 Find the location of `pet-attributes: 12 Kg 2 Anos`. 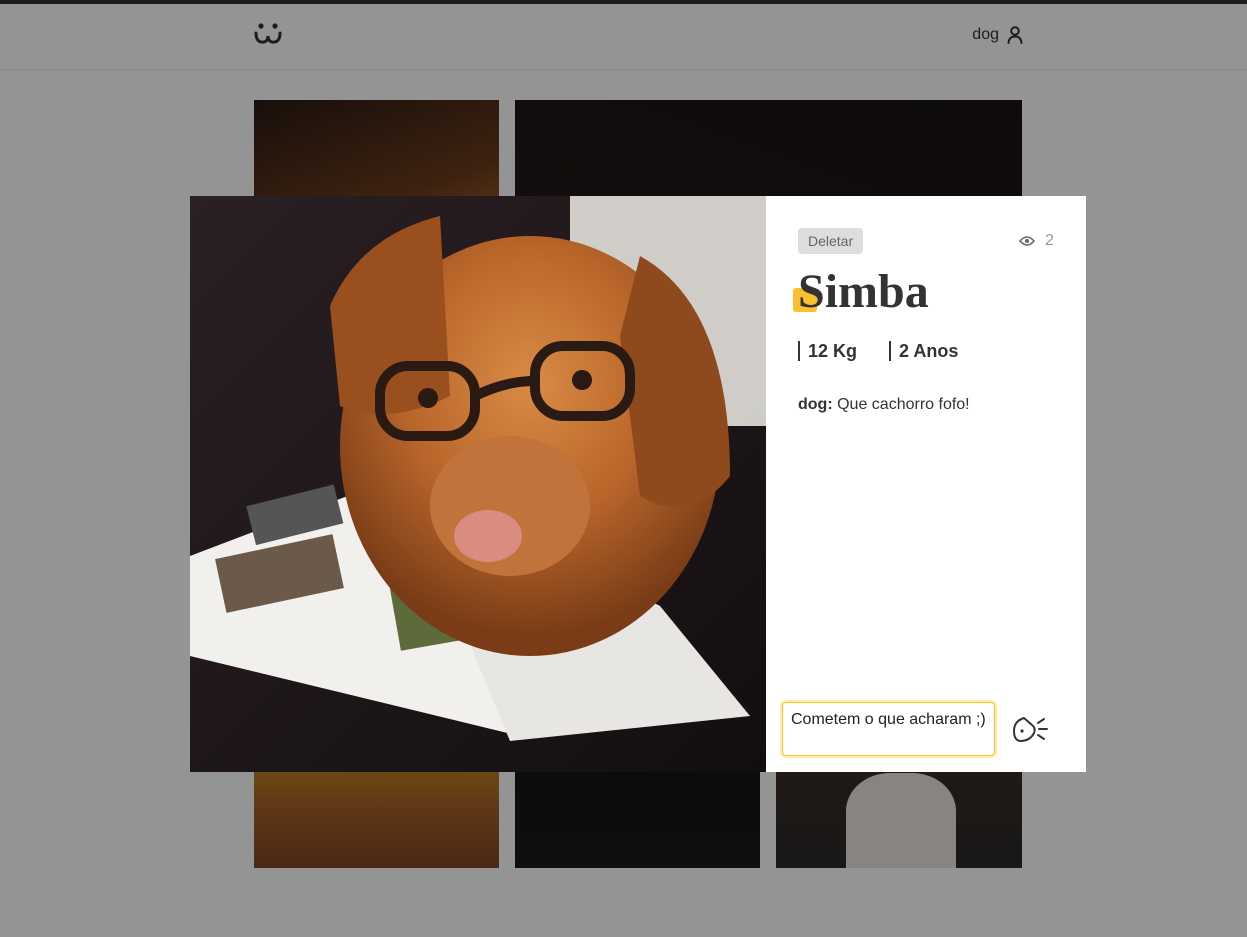

pet-attributes: 12 Kg 2 Anos is located at coordinates (894, 351).